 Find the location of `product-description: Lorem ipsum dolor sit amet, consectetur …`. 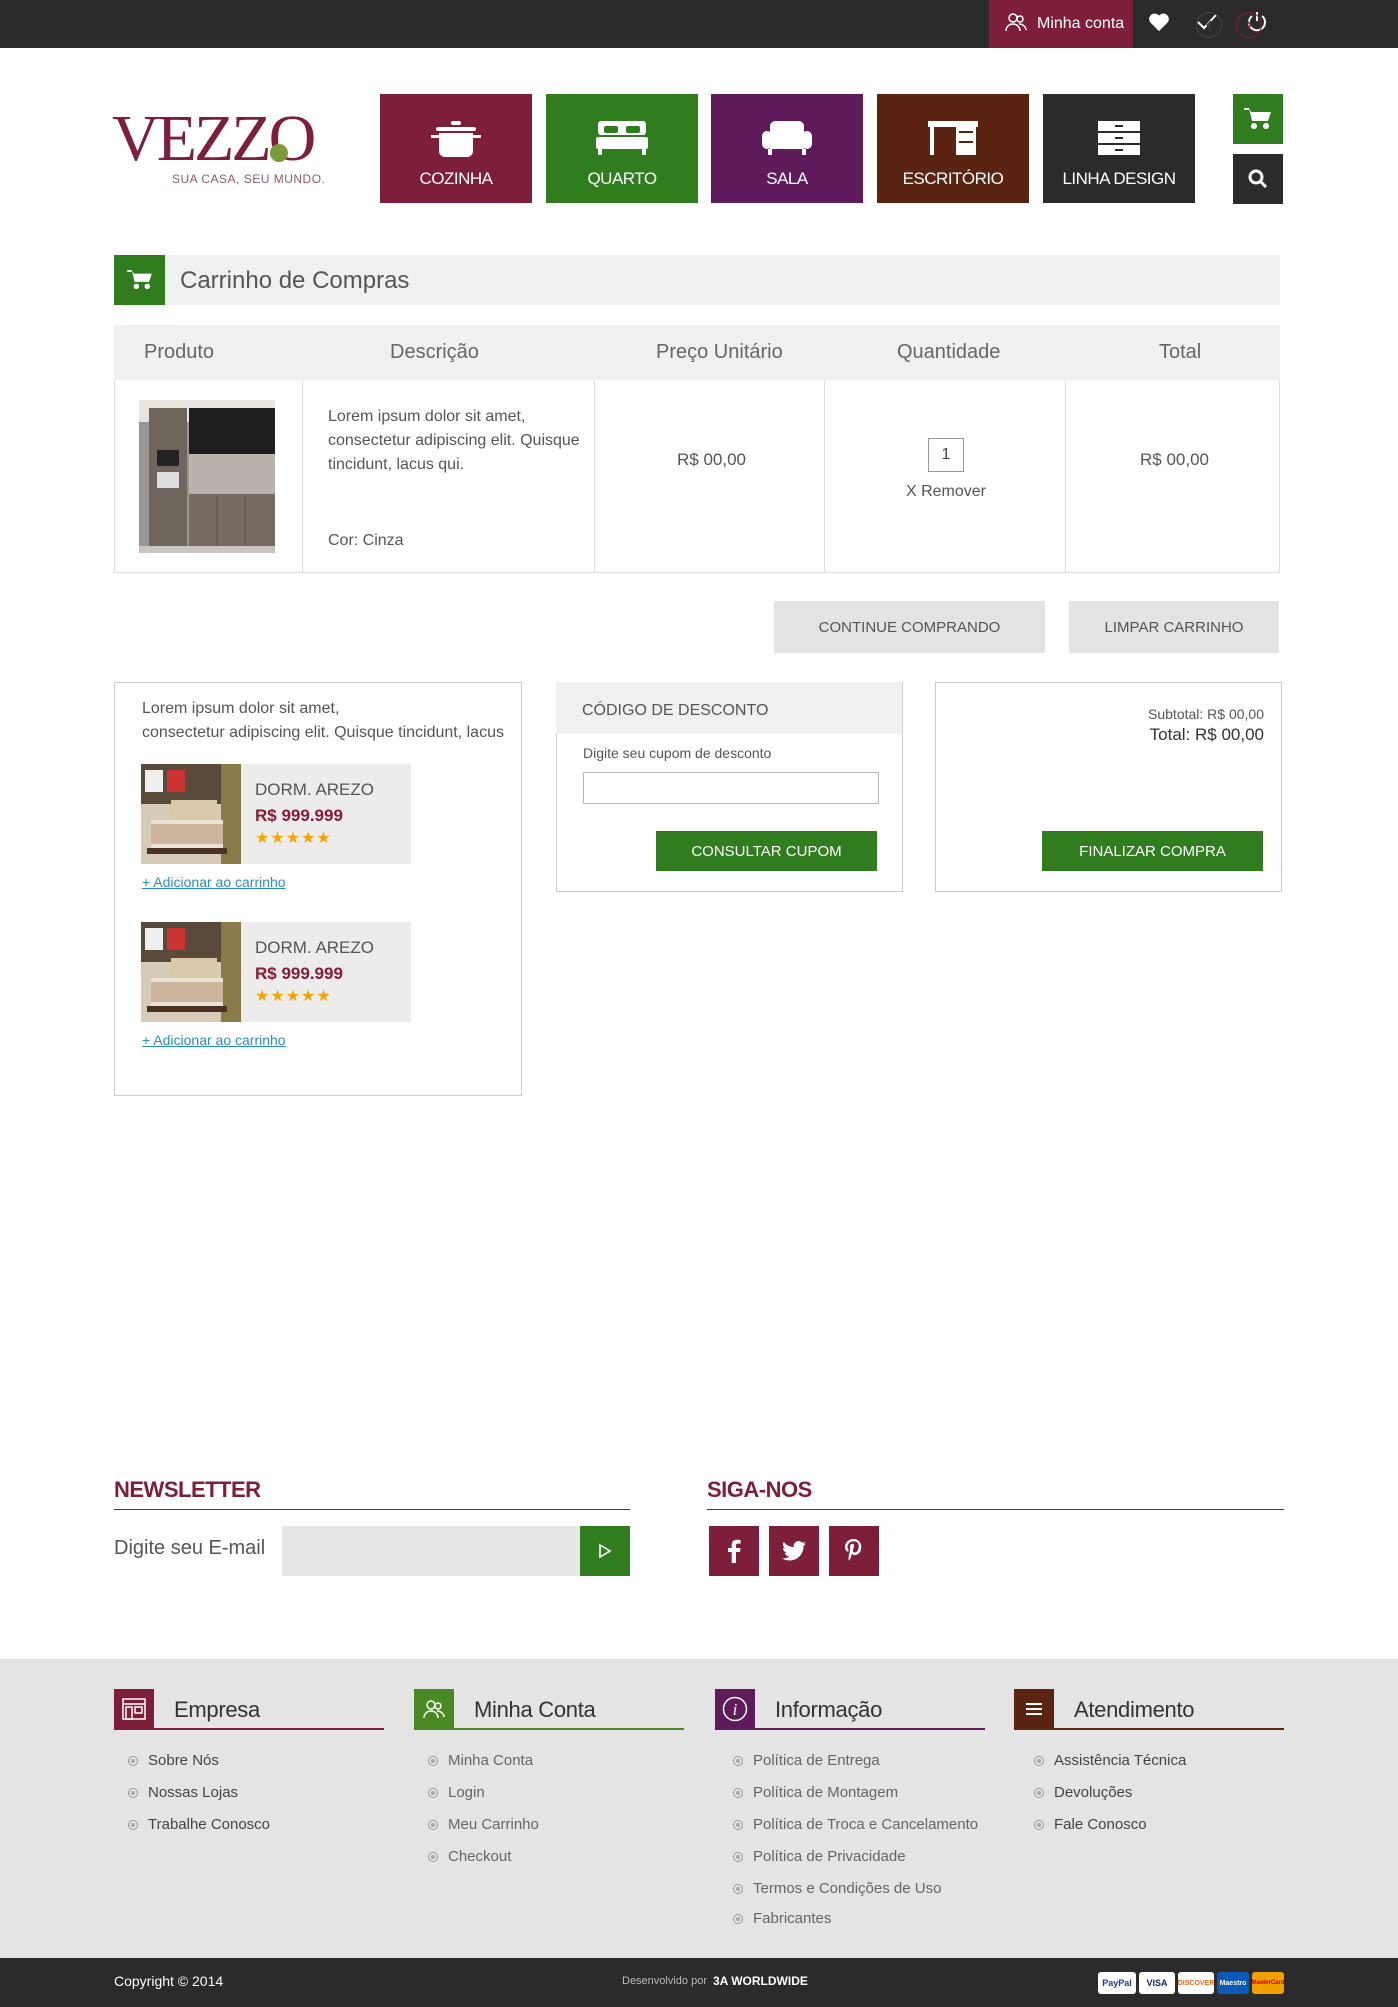

product-description: Lorem ipsum dolor sit amet, consectetur … is located at coordinates (454, 440).